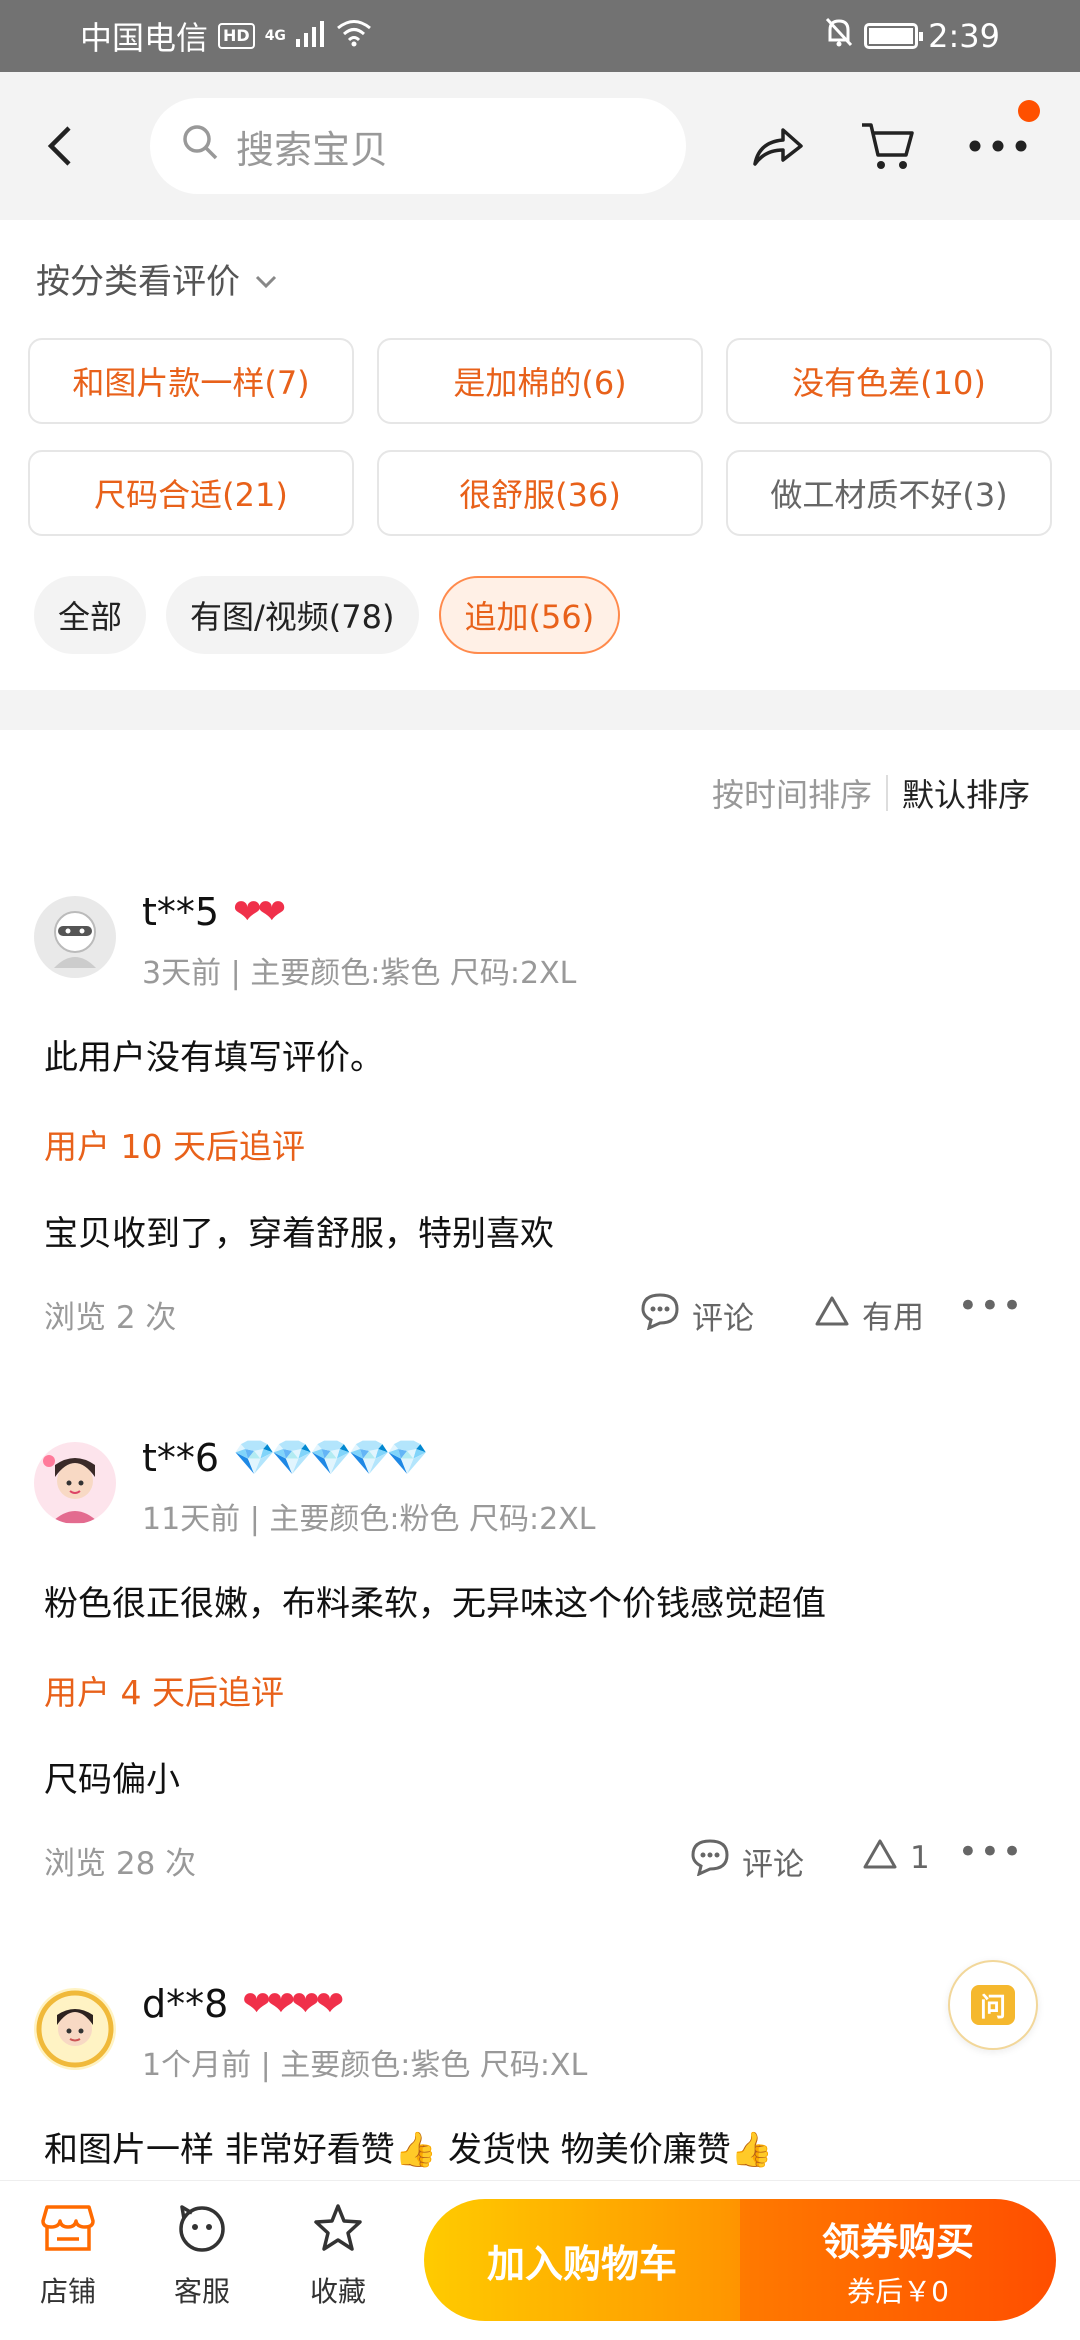  Describe the element at coordinates (292, 615) in the screenshot. I see `chip-with-media: 有图/视频(78)` at that location.